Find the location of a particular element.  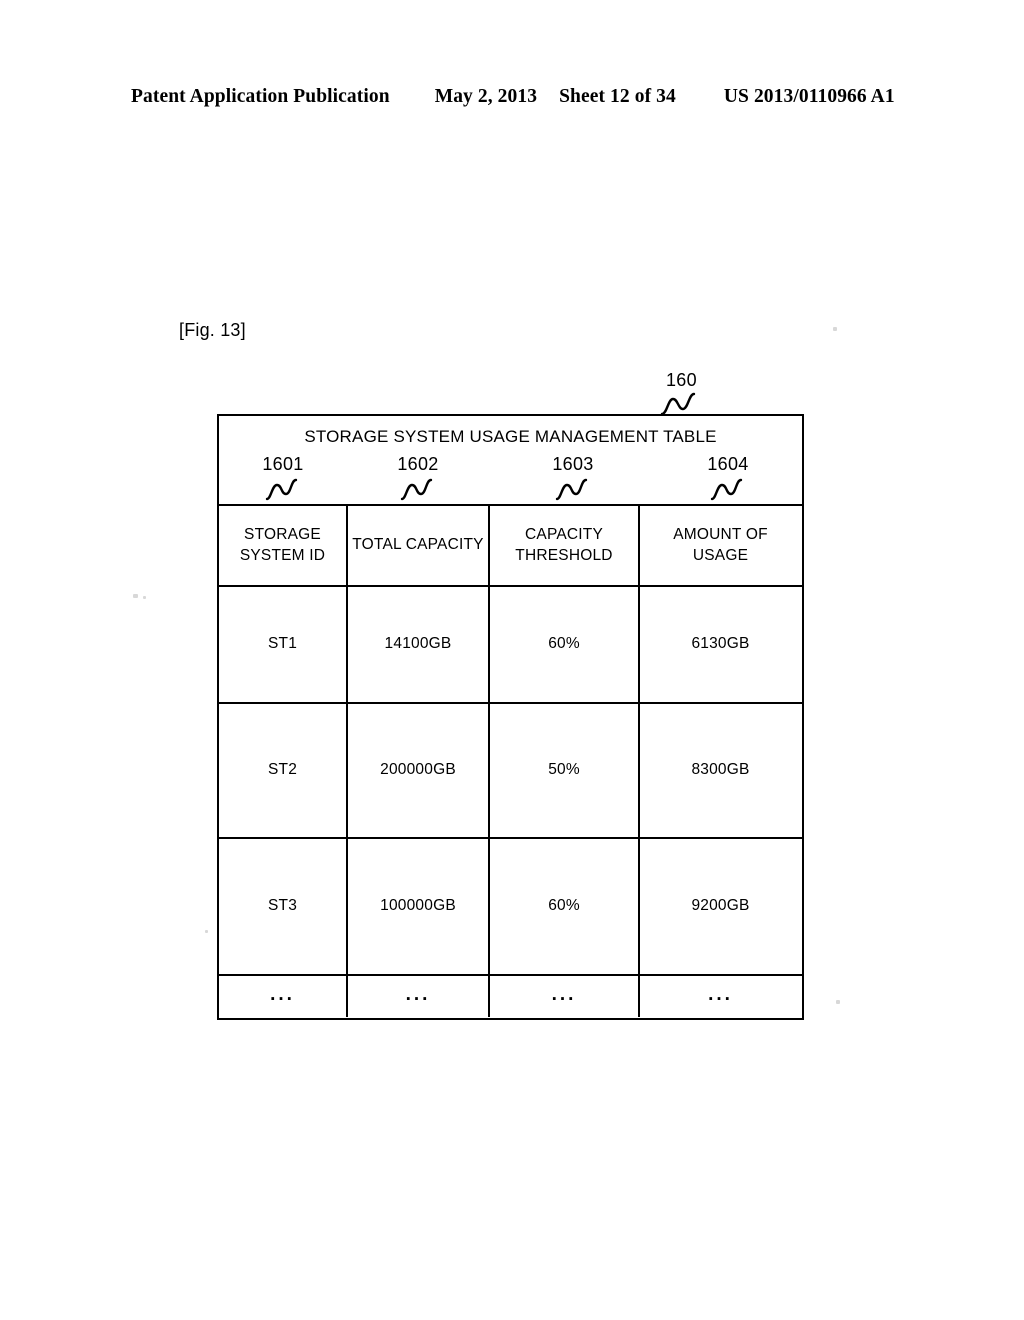

cell-amount-of-usage: 8300GB is located at coordinates (719, 770).